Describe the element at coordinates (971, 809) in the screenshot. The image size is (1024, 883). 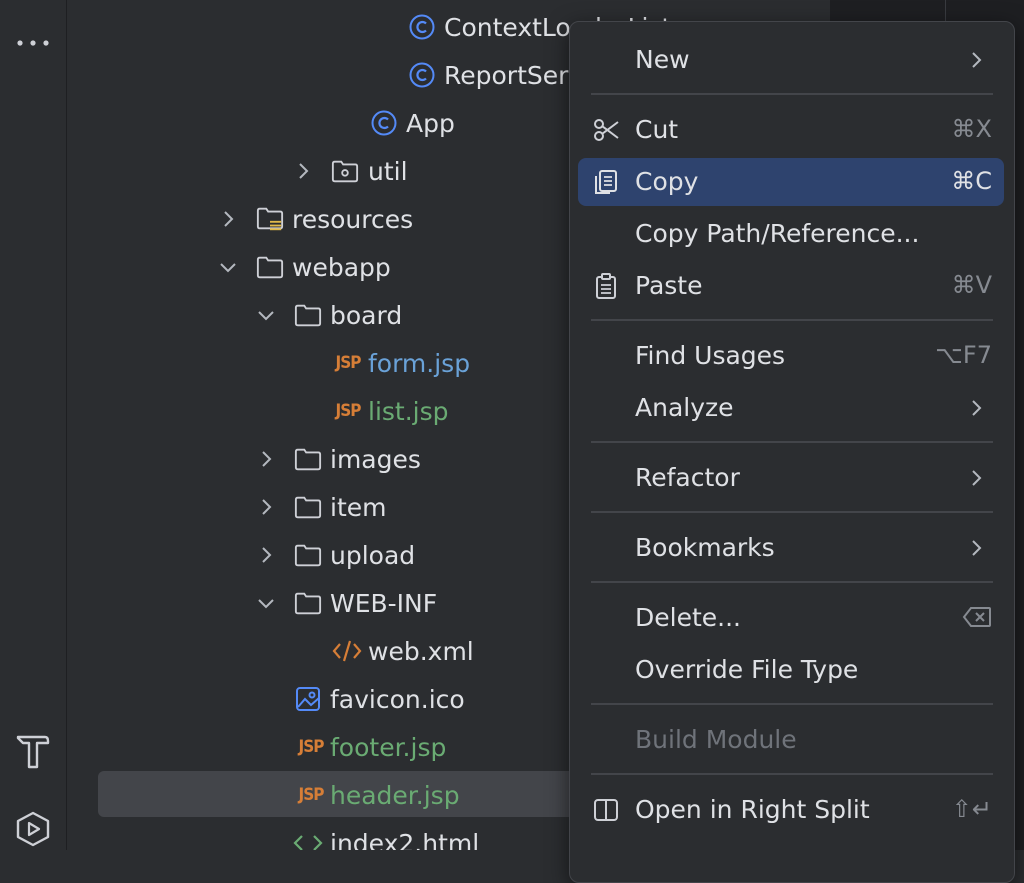
I see `menu-item-shortcut: ⇧↵` at that location.